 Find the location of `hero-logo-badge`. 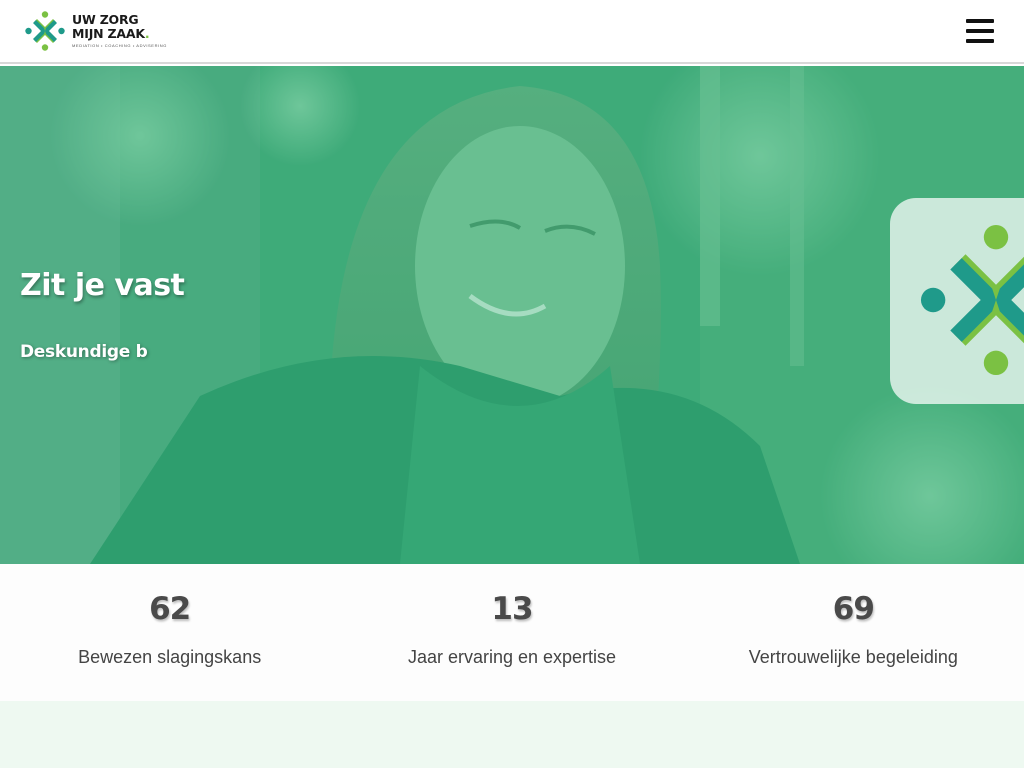

hero-logo-badge is located at coordinates (957, 301).